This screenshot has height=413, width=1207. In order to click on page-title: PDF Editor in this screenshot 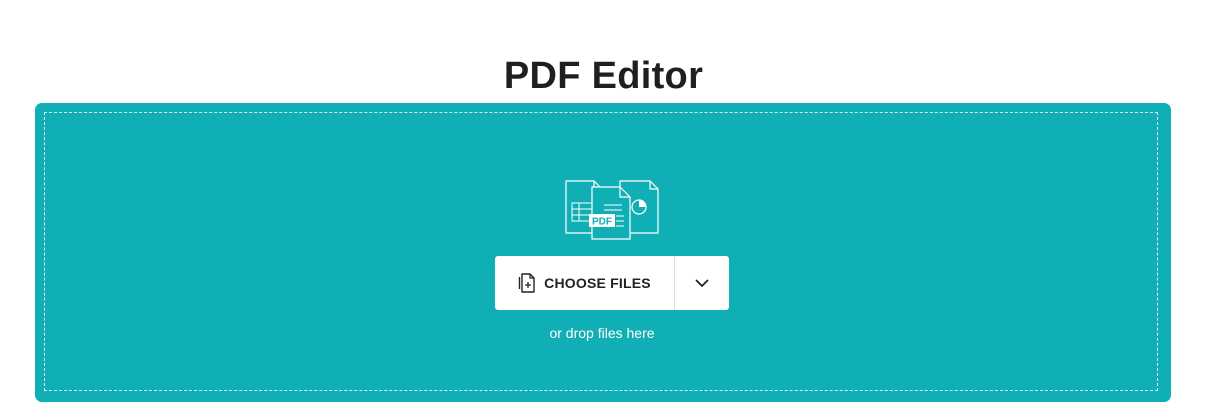, I will do `click(603, 76)`.